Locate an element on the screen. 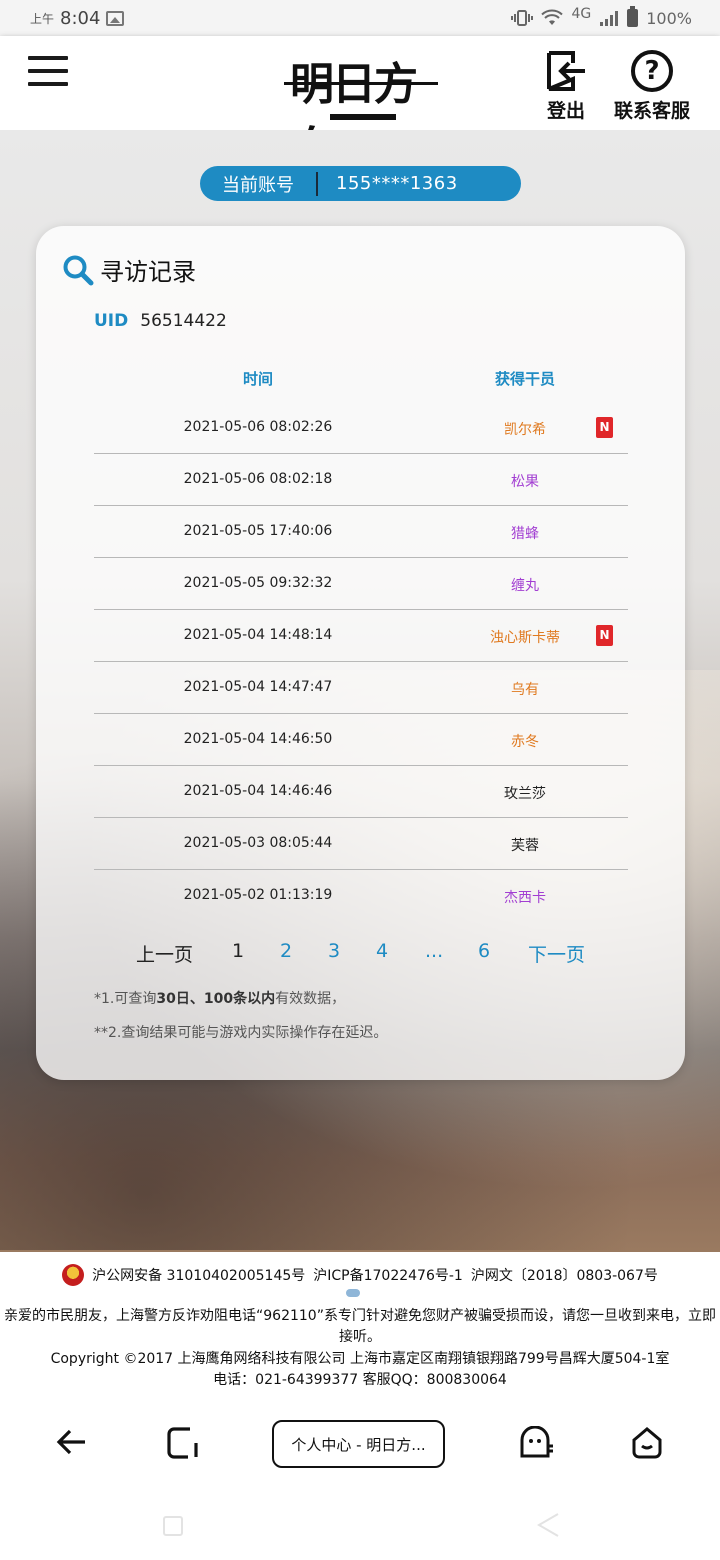  uid-row: UID 56514422 is located at coordinates (160, 321).